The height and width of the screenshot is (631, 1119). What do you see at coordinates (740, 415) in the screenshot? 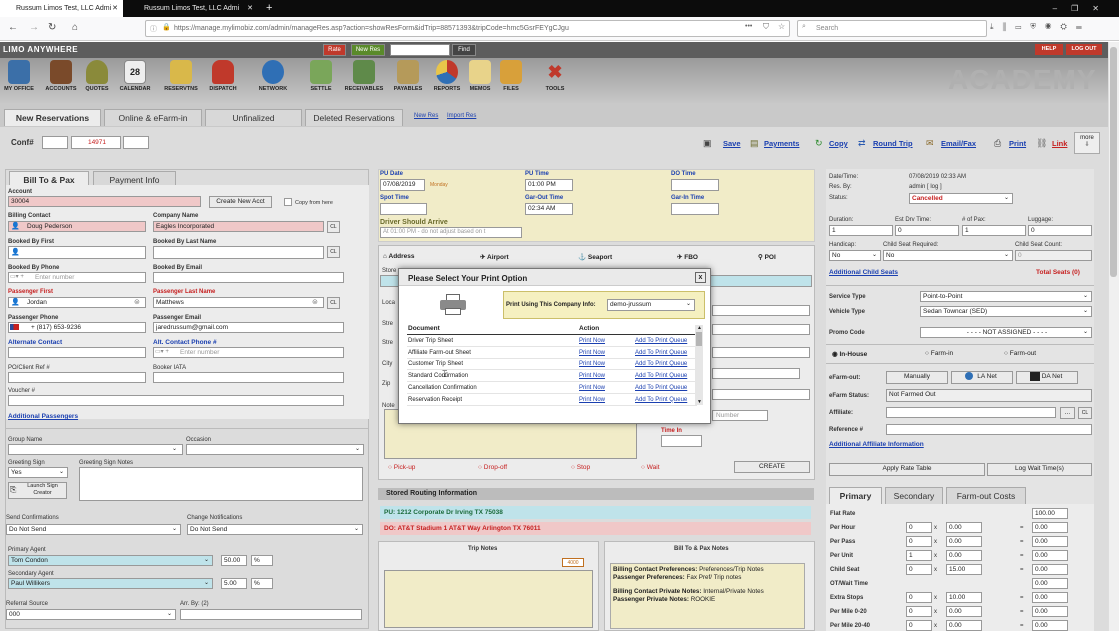
I see `number-input: Number` at bounding box center [740, 415].